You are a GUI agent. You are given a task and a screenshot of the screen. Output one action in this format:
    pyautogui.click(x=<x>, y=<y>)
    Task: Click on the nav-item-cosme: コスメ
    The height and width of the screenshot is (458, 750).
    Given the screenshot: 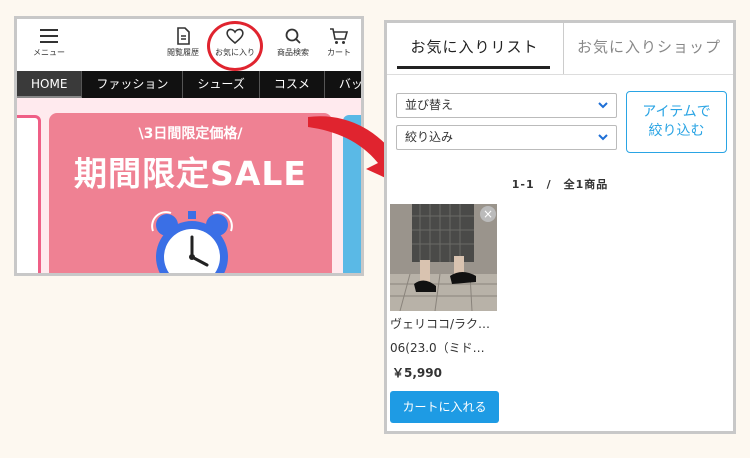 What is the action you would take?
    pyautogui.click(x=292, y=84)
    